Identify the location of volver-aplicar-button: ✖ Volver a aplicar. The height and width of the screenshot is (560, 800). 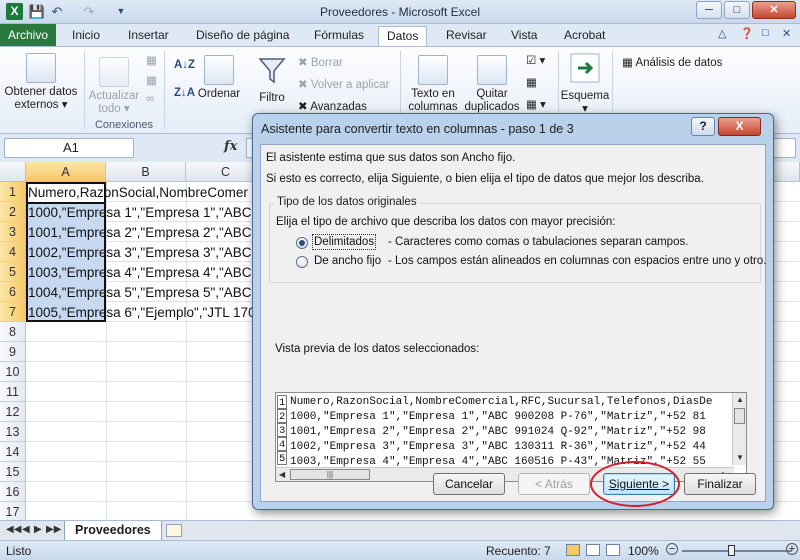
(343, 84).